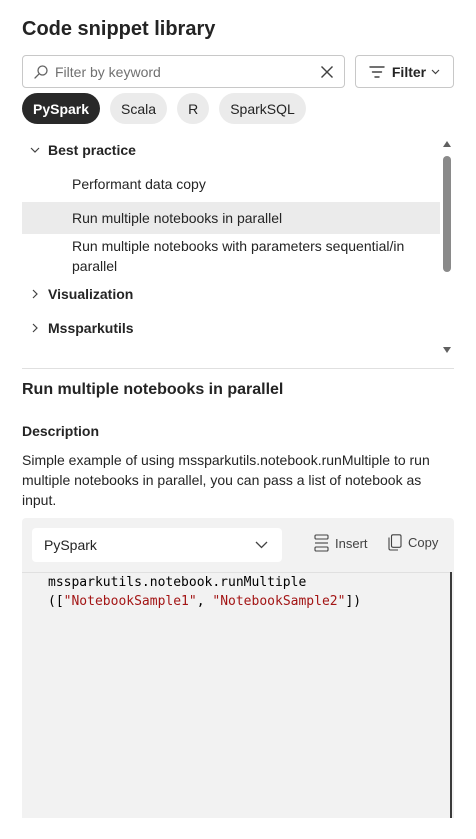 This screenshot has height=839, width=476. What do you see at coordinates (130, 601) in the screenshot?
I see `code-string: "NotebookSample1"` at bounding box center [130, 601].